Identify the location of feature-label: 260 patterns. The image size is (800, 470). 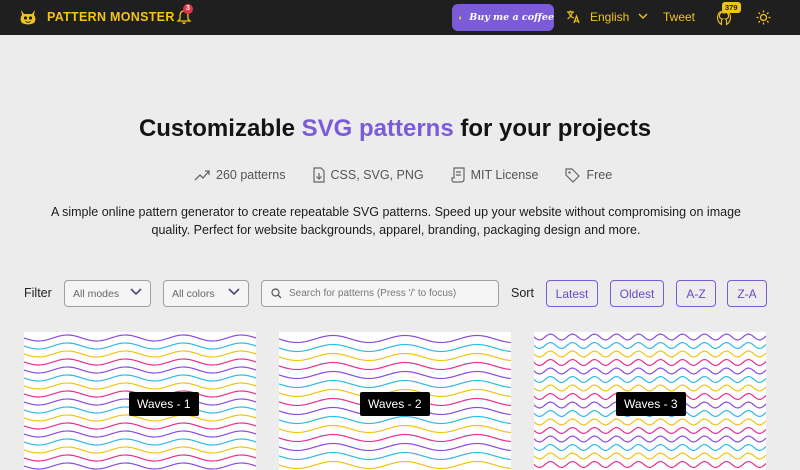
(251, 175).